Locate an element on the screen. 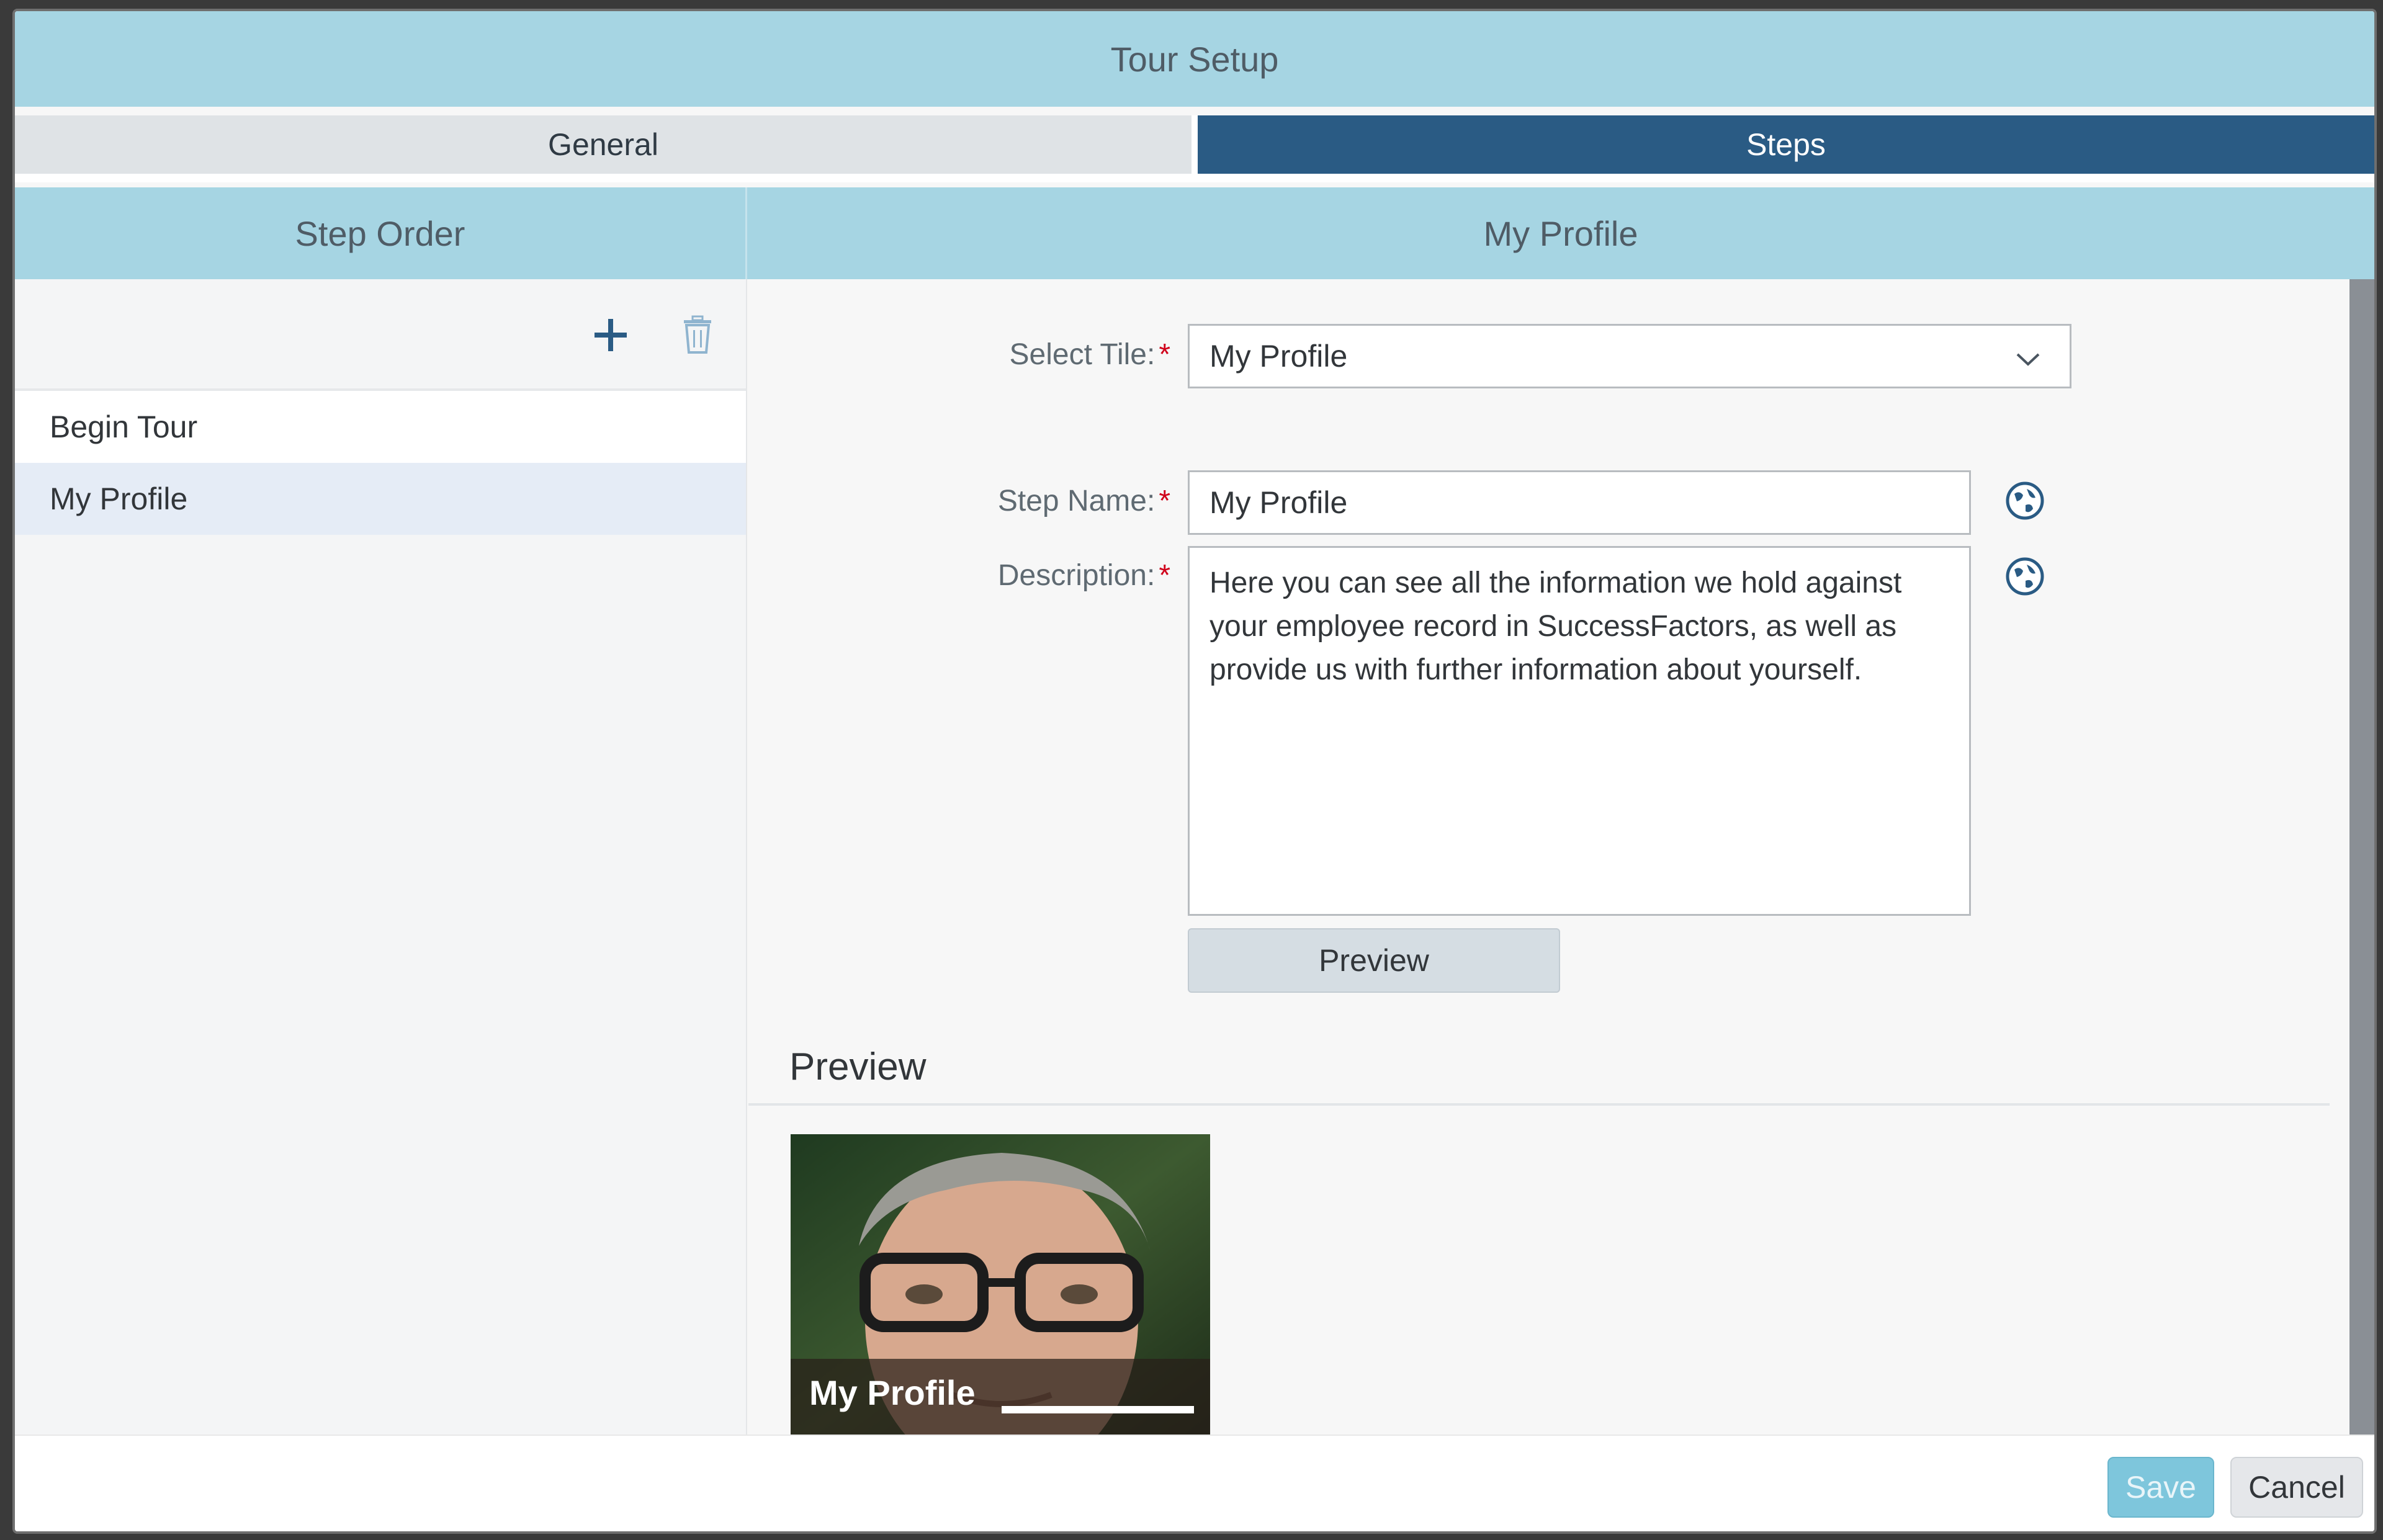  tab-bar: General Steps is located at coordinates (1194, 148).